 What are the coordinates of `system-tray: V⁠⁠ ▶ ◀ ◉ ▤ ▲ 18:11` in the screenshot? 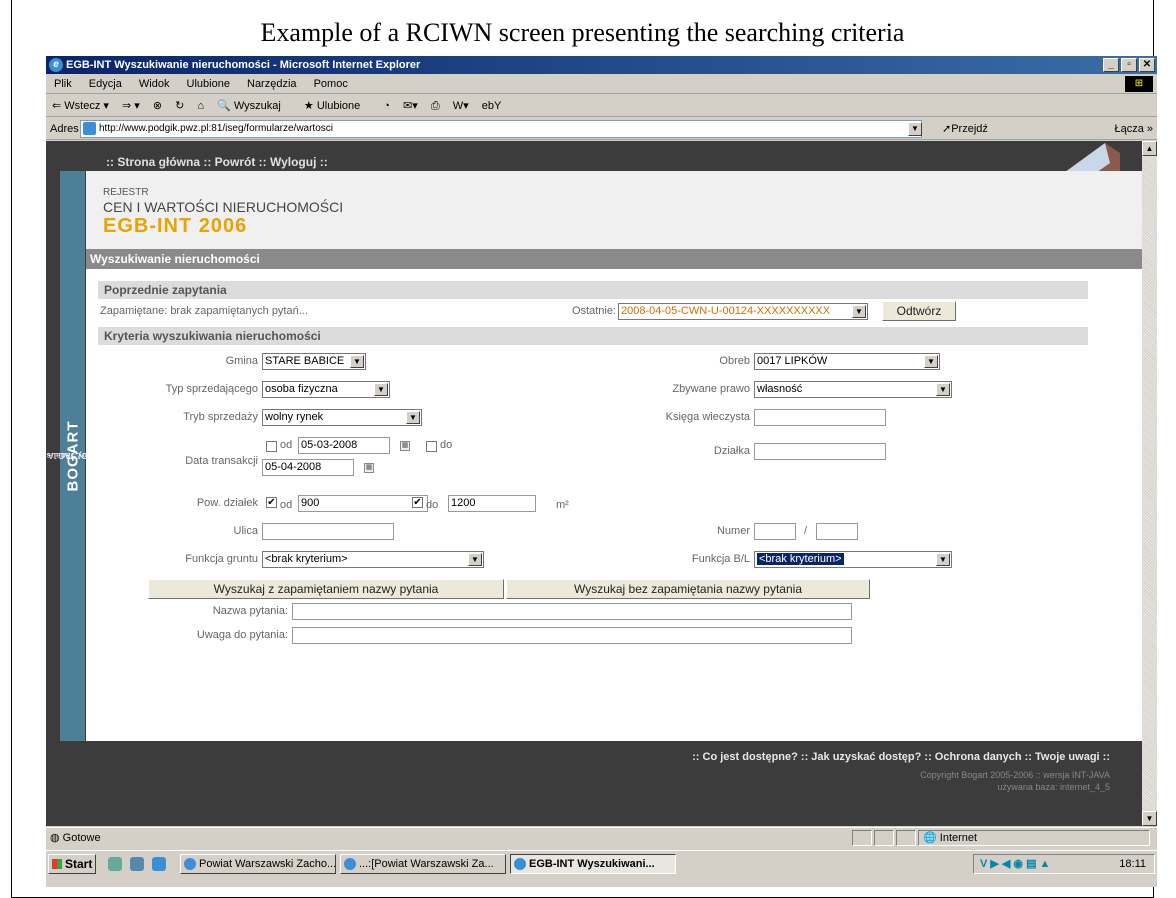 It's located at (1064, 864).